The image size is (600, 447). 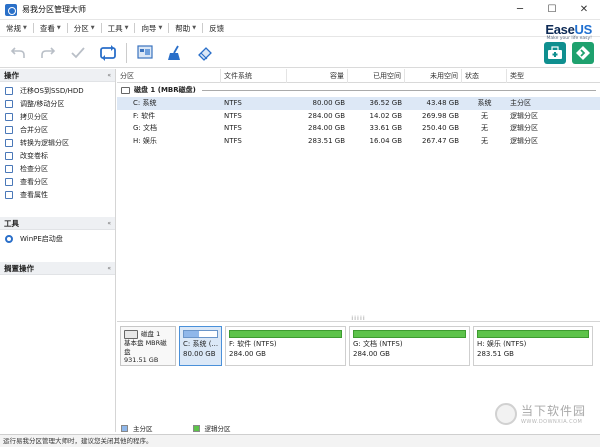 I want to click on menu-view: 查看 ▼, so click(x=50, y=28).